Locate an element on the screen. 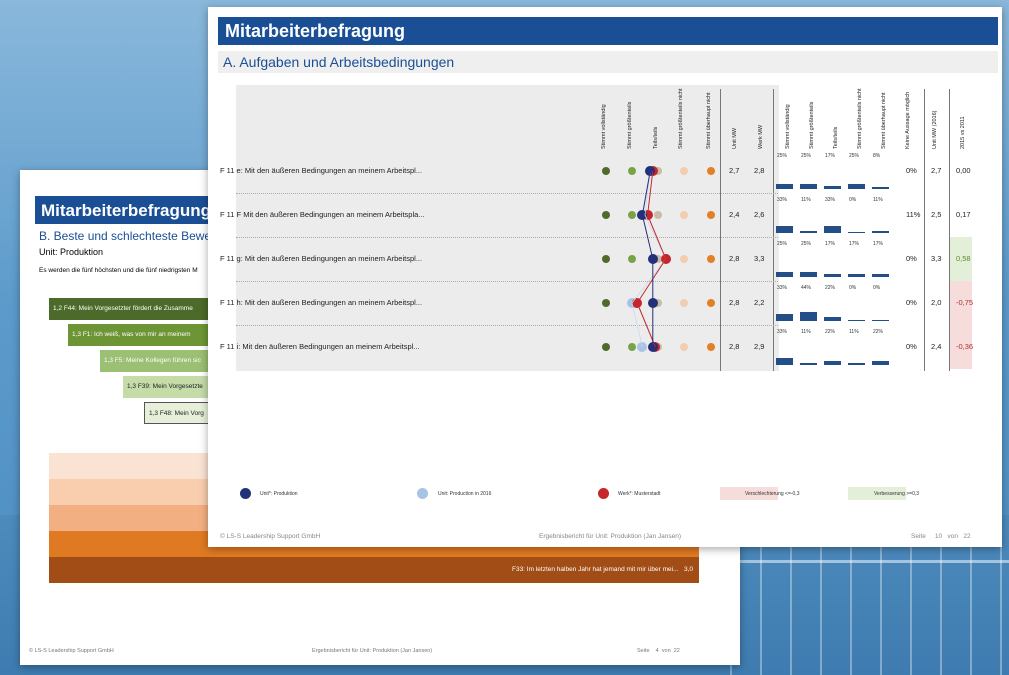 The width and height of the screenshot is (1009, 675). col-header-dist: Stimmt größtenteils nicht is located at coordinates (859, 118).